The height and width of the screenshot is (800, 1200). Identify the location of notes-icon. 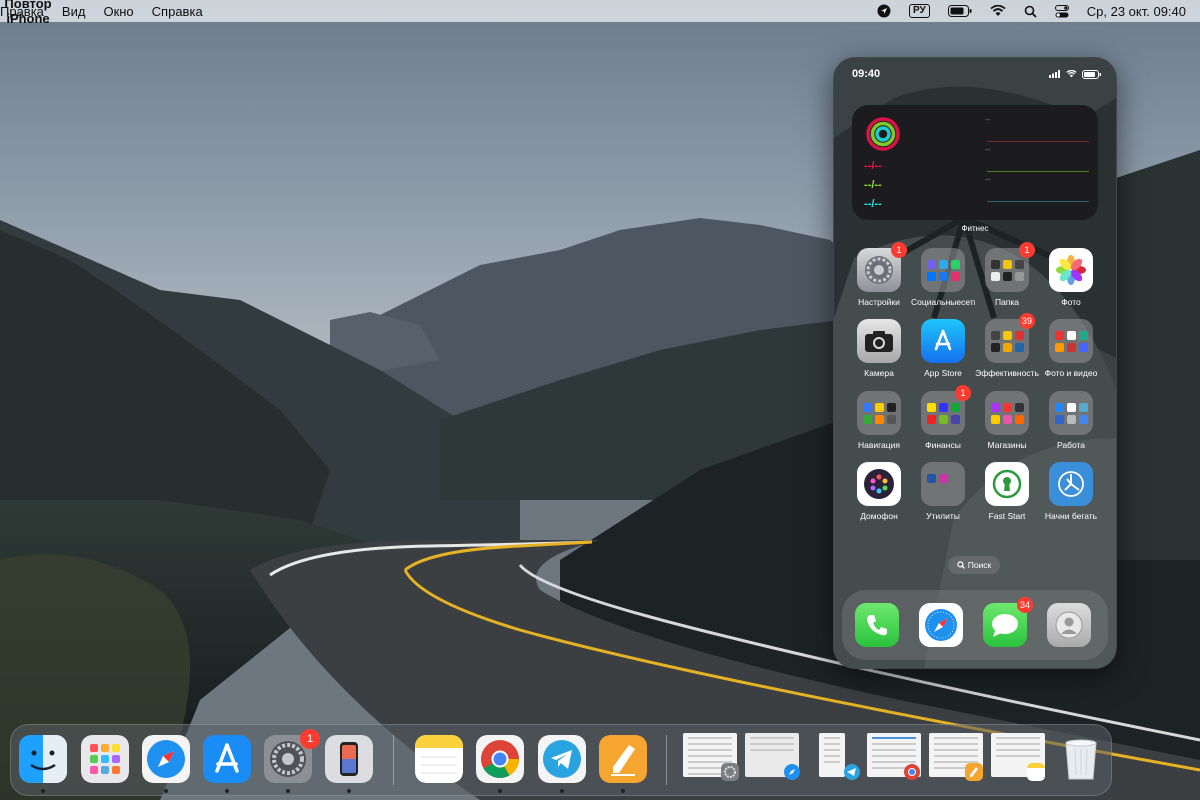
(439, 759).